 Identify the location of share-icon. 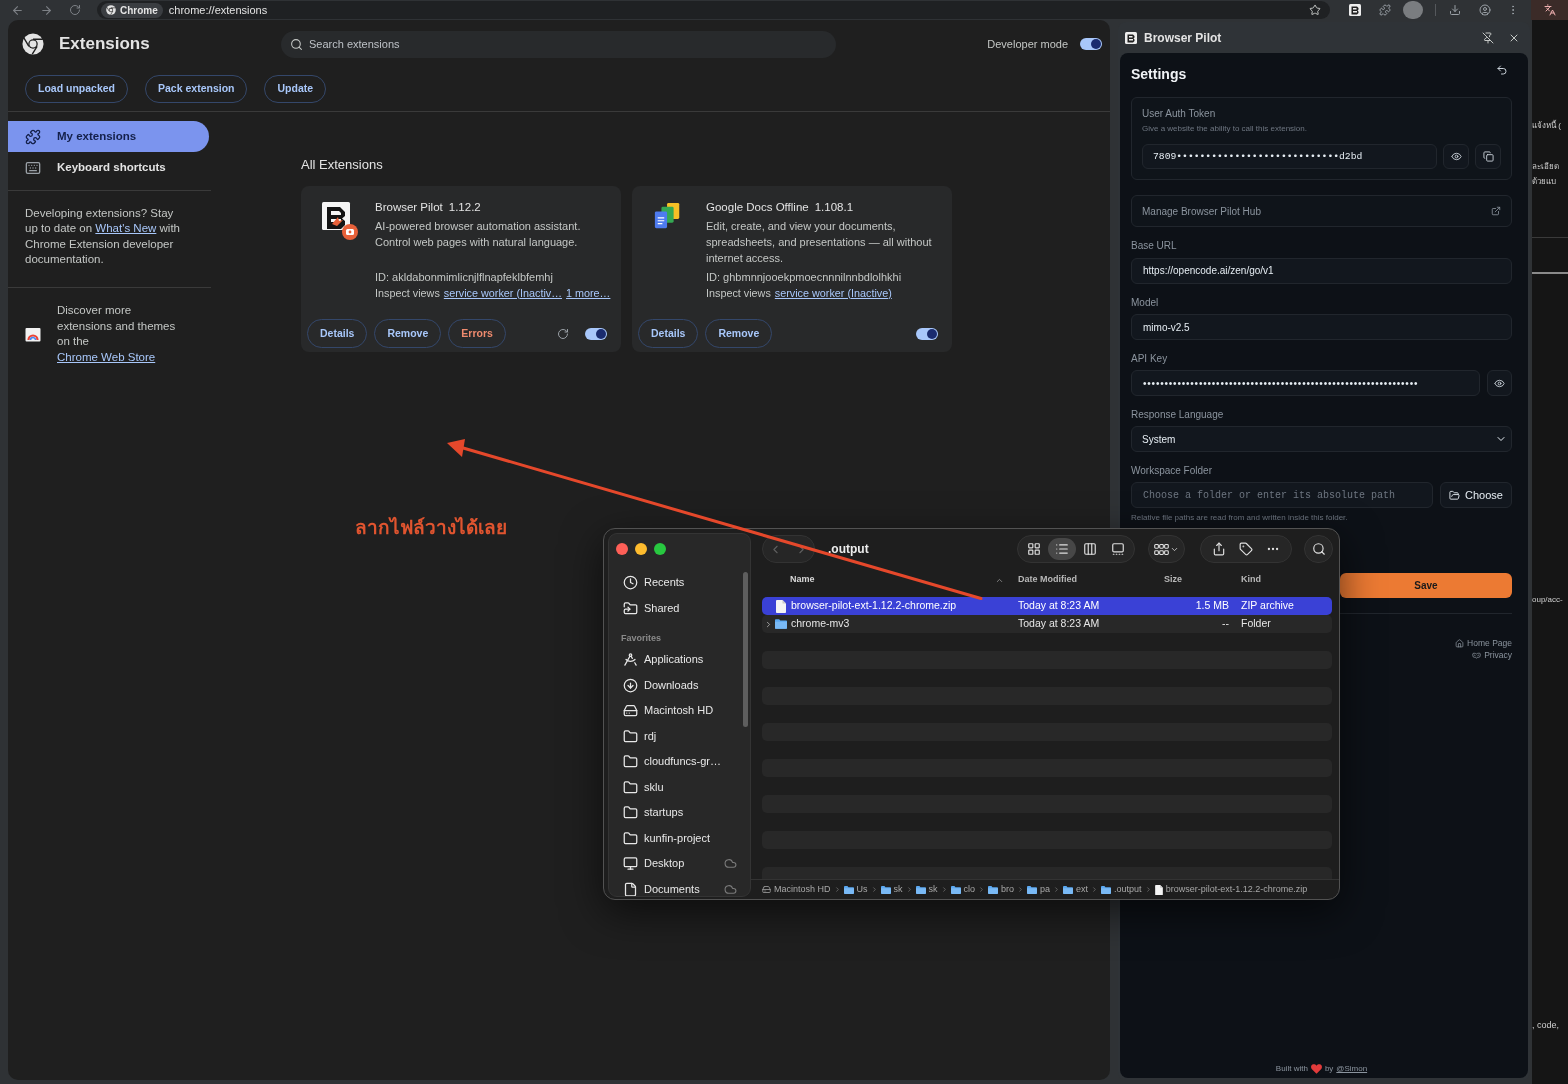
(1218, 549).